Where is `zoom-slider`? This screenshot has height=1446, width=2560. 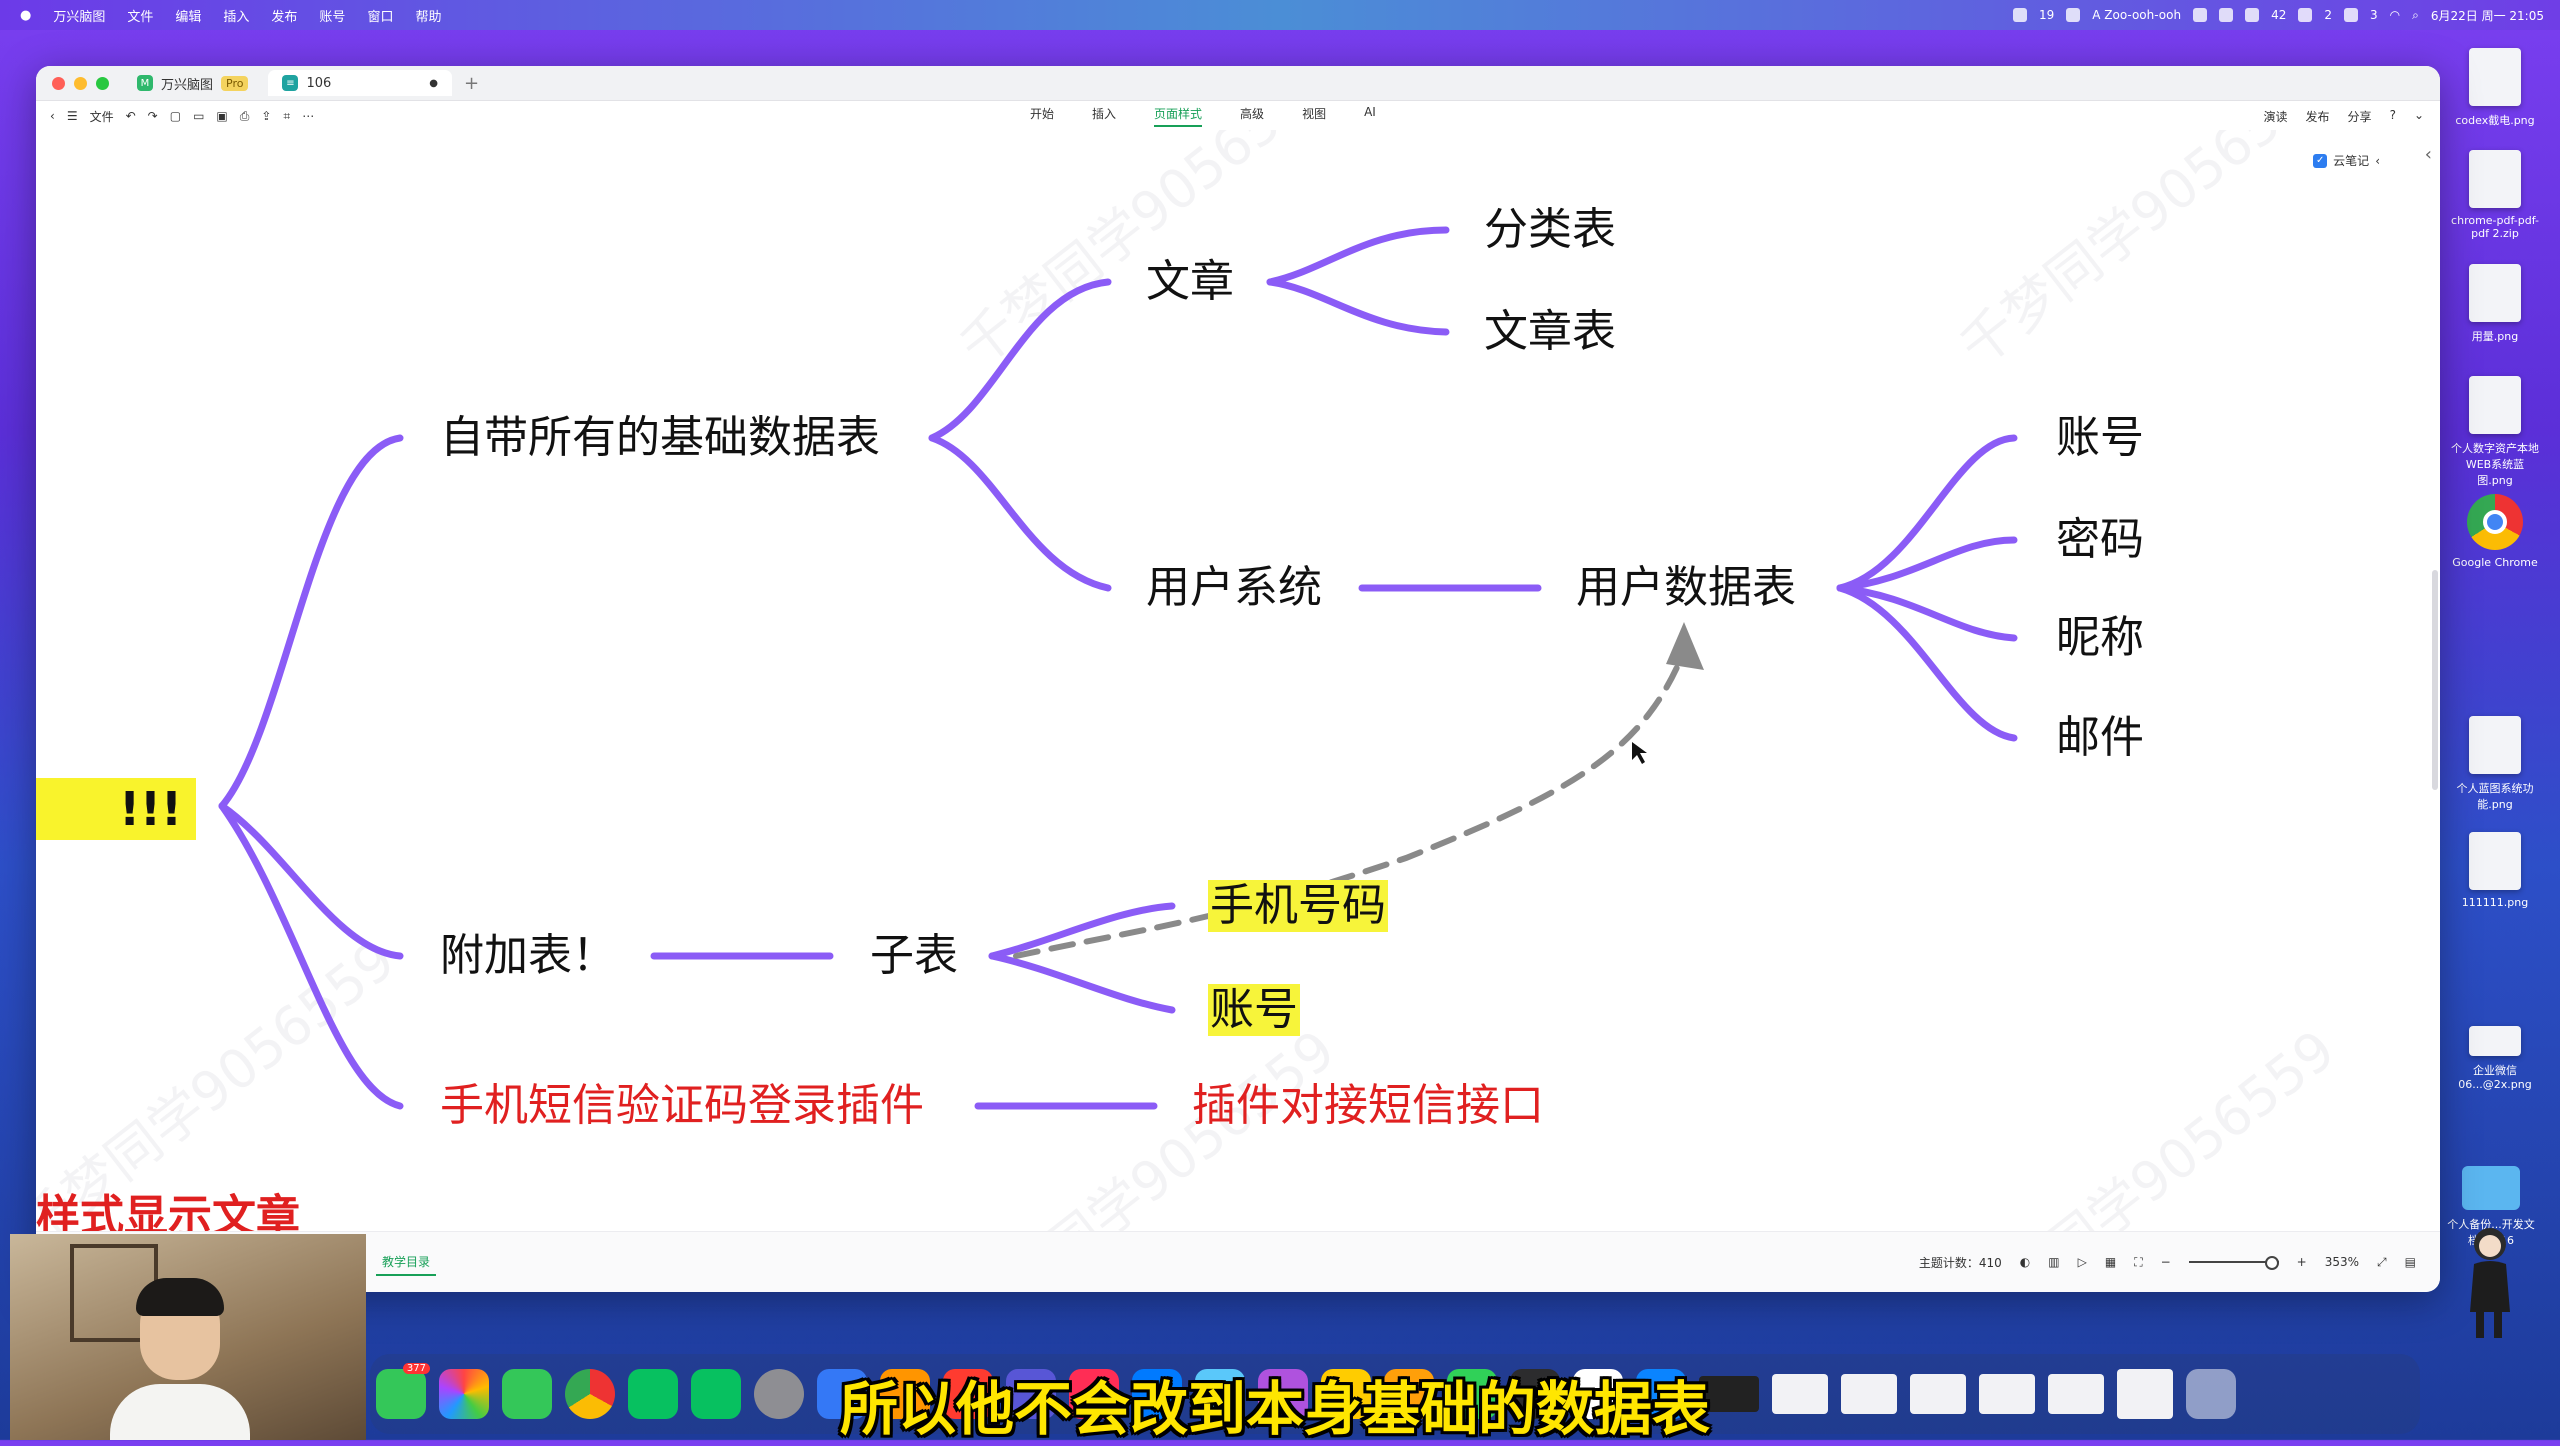
zoom-slider is located at coordinates (2233, 1263).